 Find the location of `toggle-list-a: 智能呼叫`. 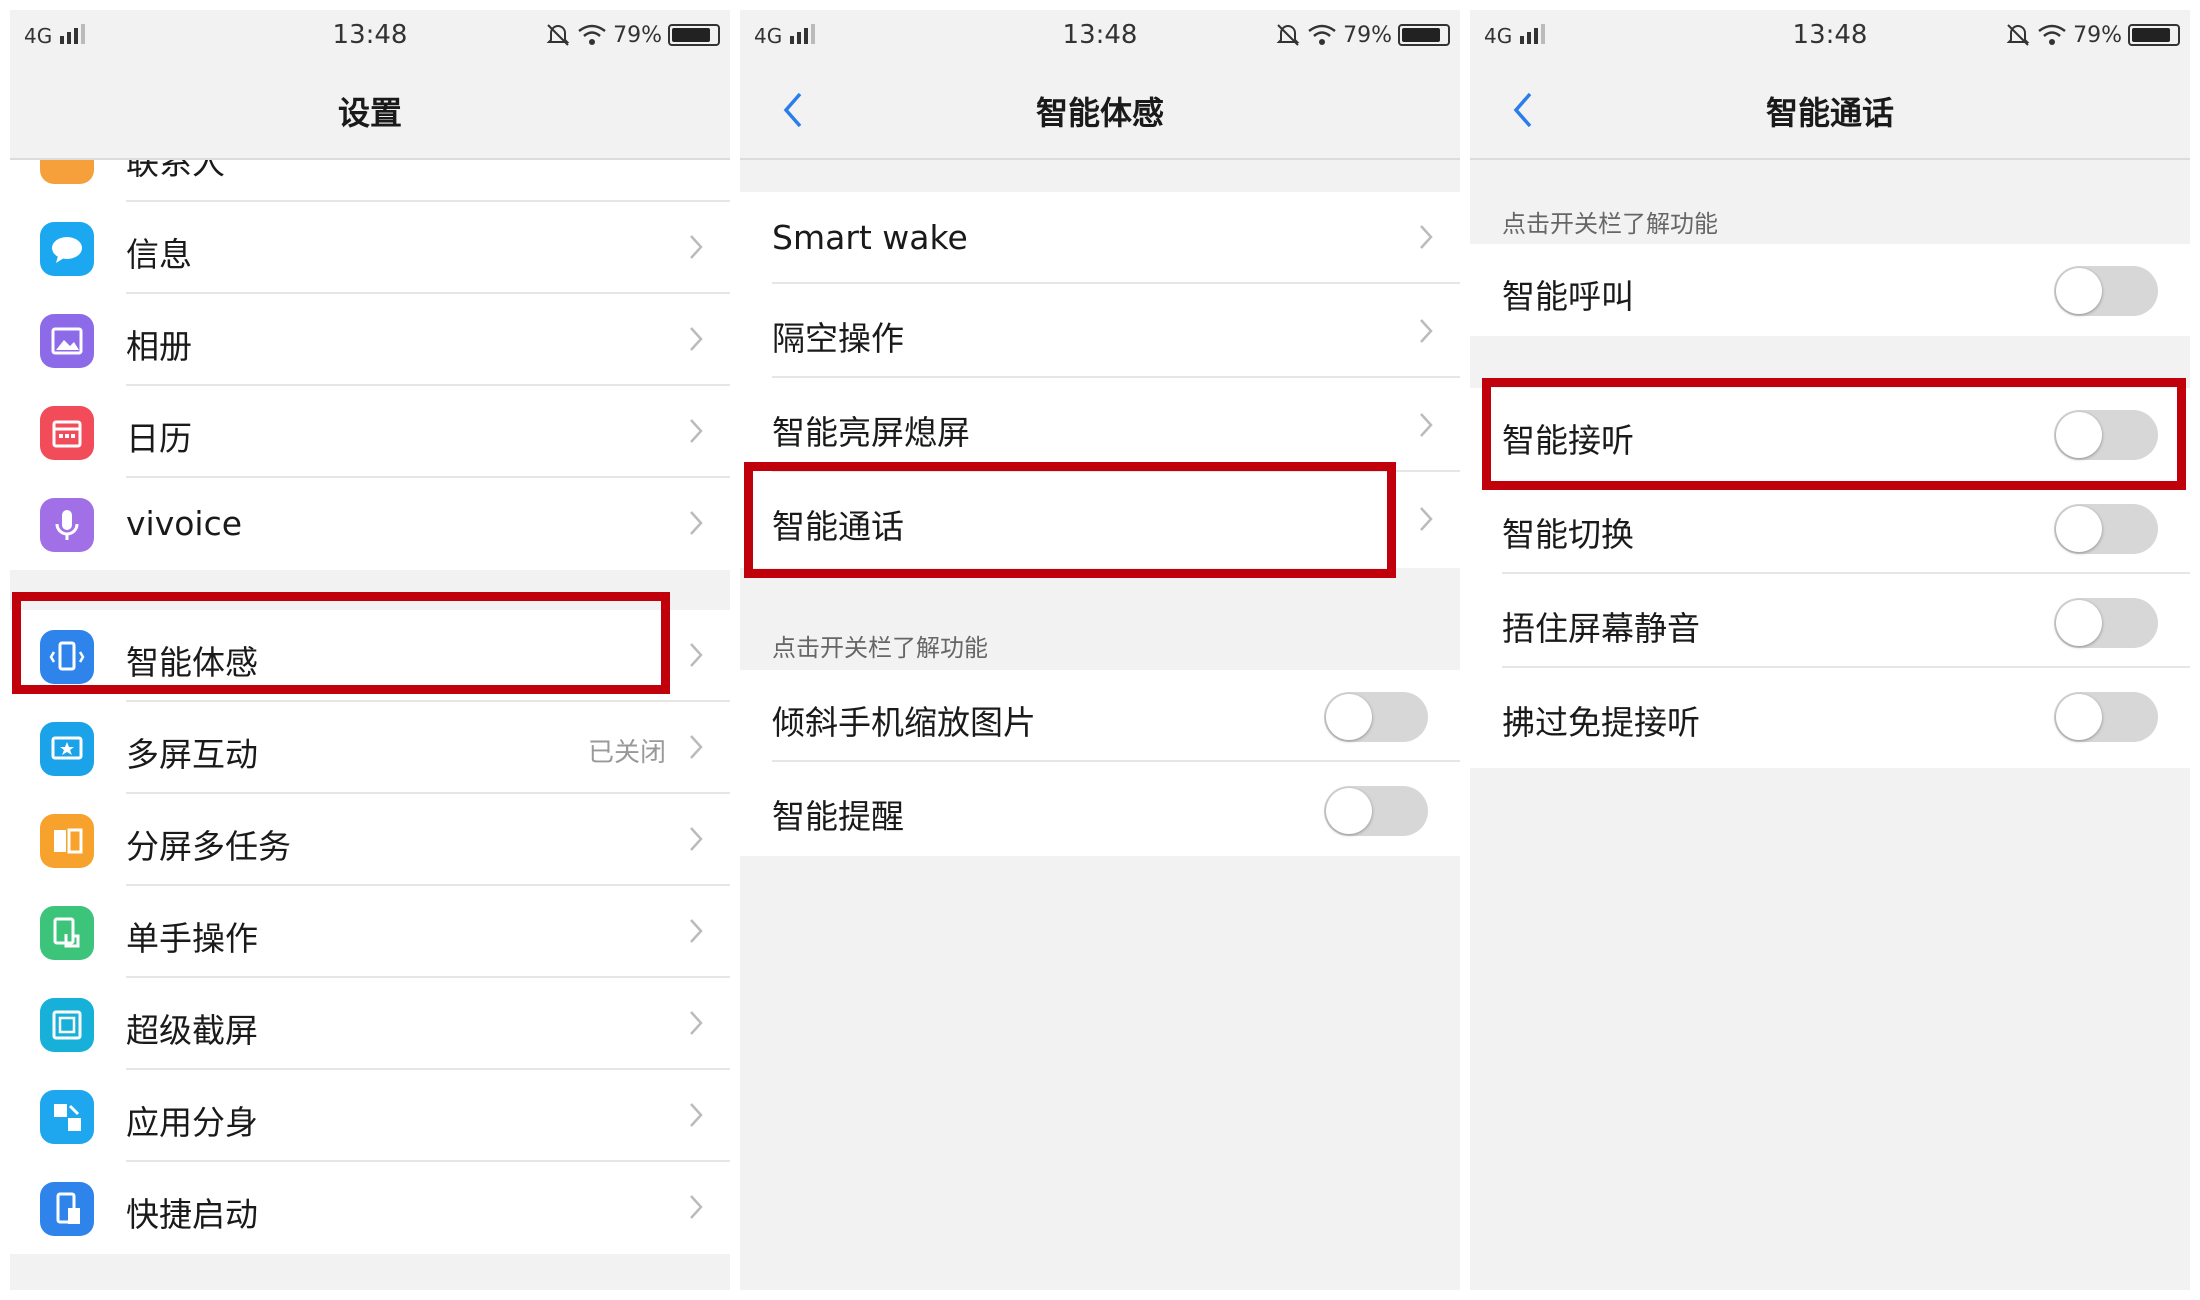

toggle-list-a: 智能呼叫 is located at coordinates (1830, 290).